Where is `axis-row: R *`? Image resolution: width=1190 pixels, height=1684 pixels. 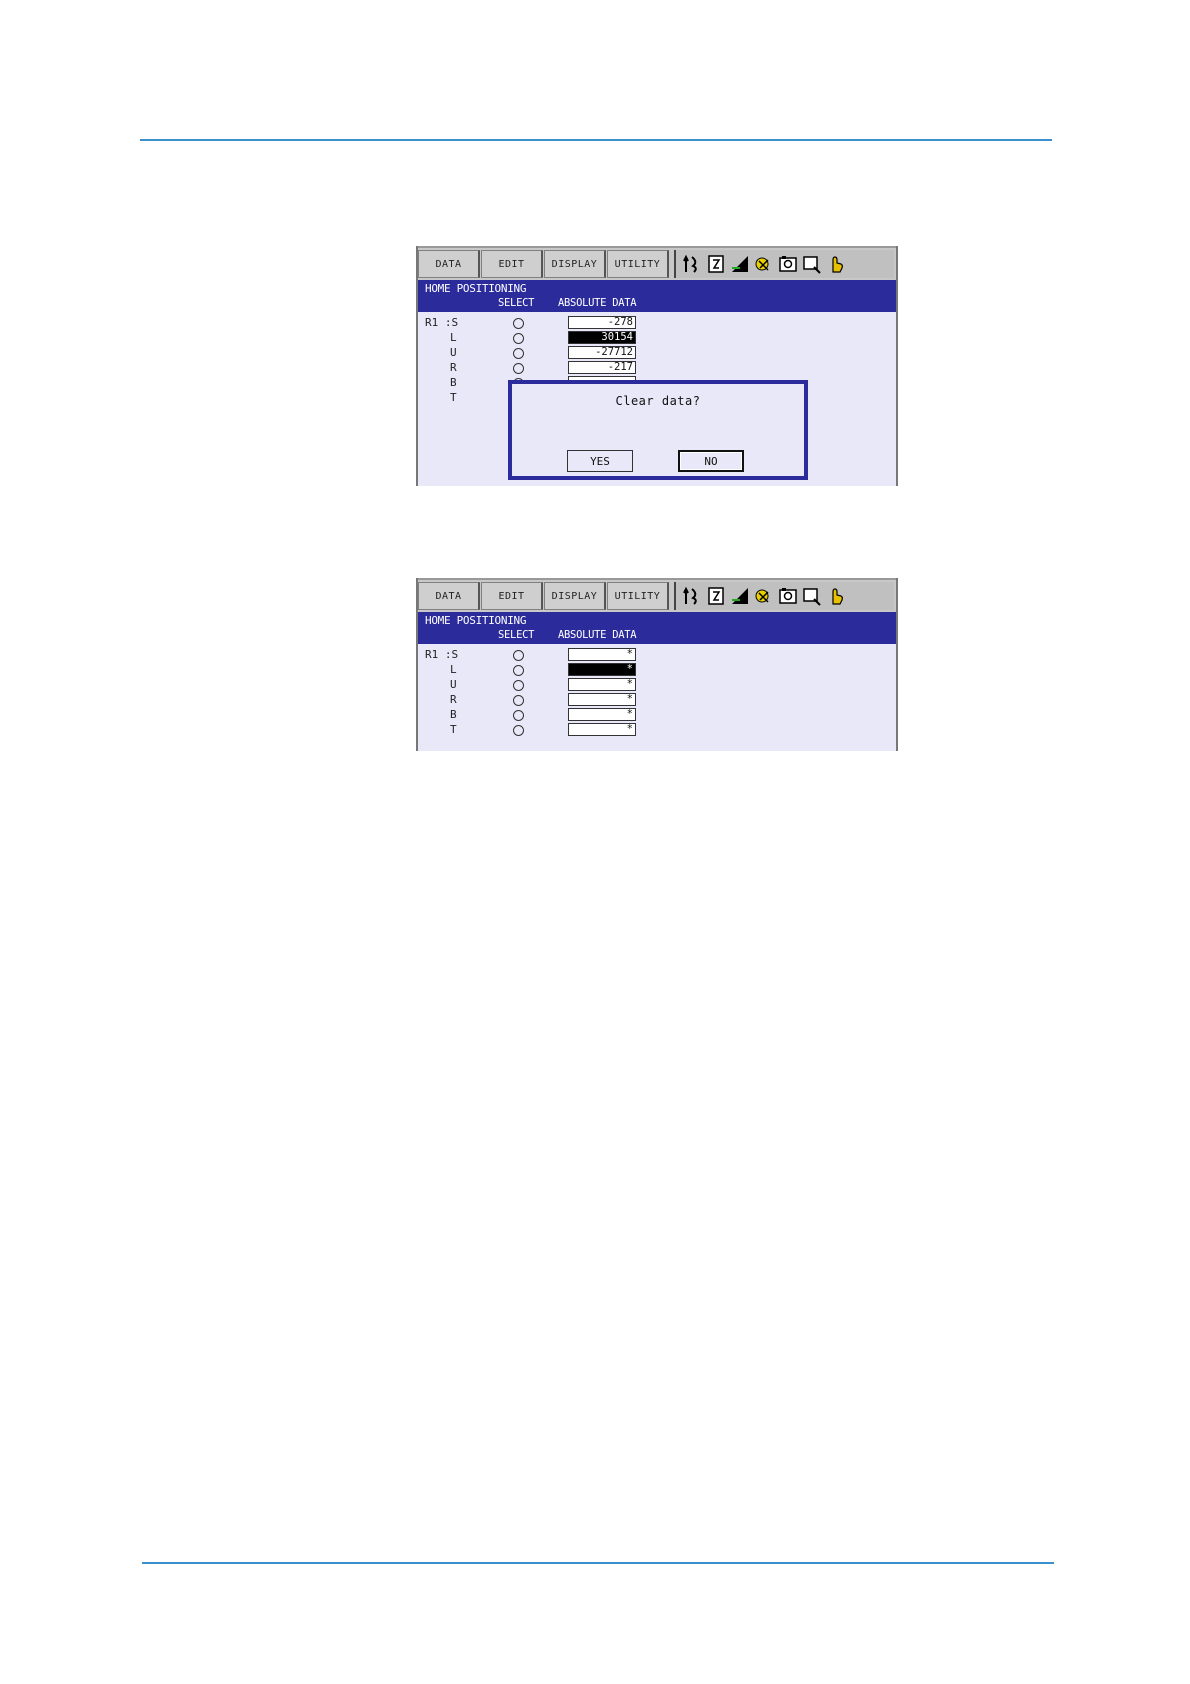
axis-row: R * is located at coordinates (657, 700).